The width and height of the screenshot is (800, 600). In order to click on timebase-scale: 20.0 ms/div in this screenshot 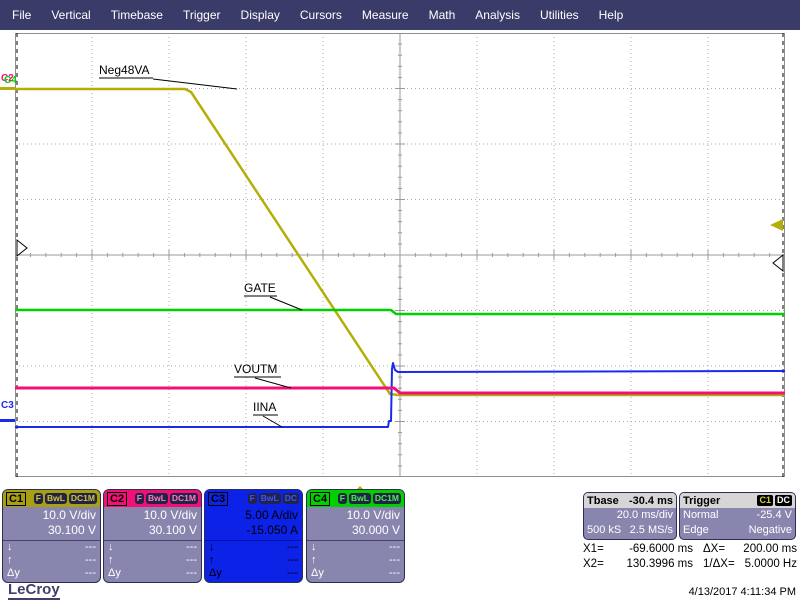, I will do `click(644, 515)`.